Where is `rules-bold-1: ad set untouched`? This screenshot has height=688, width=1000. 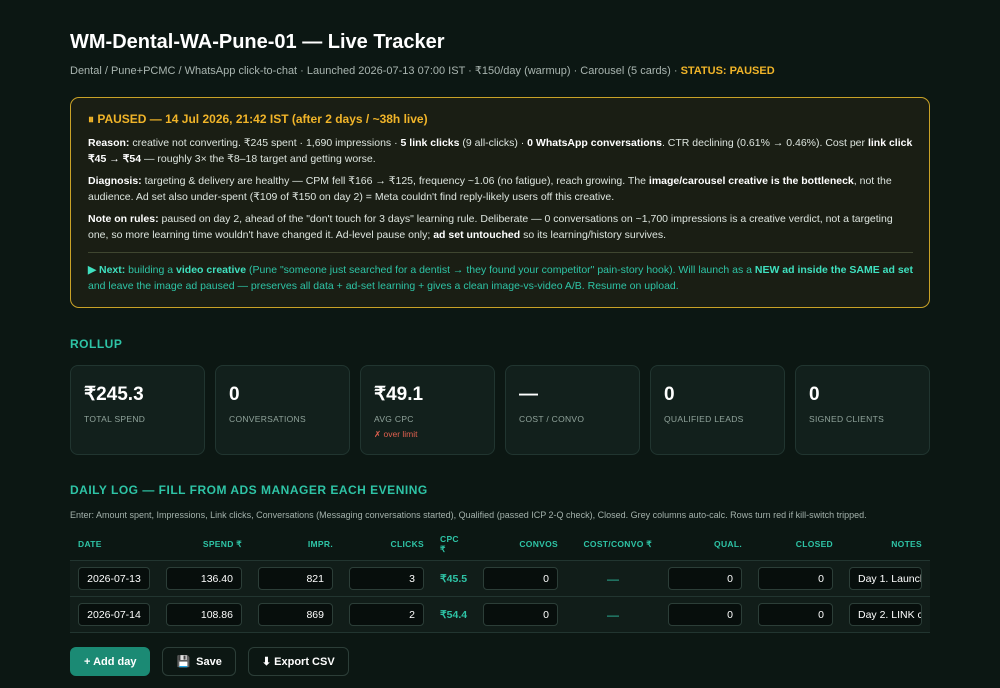 rules-bold-1: ad set untouched is located at coordinates (477, 235).